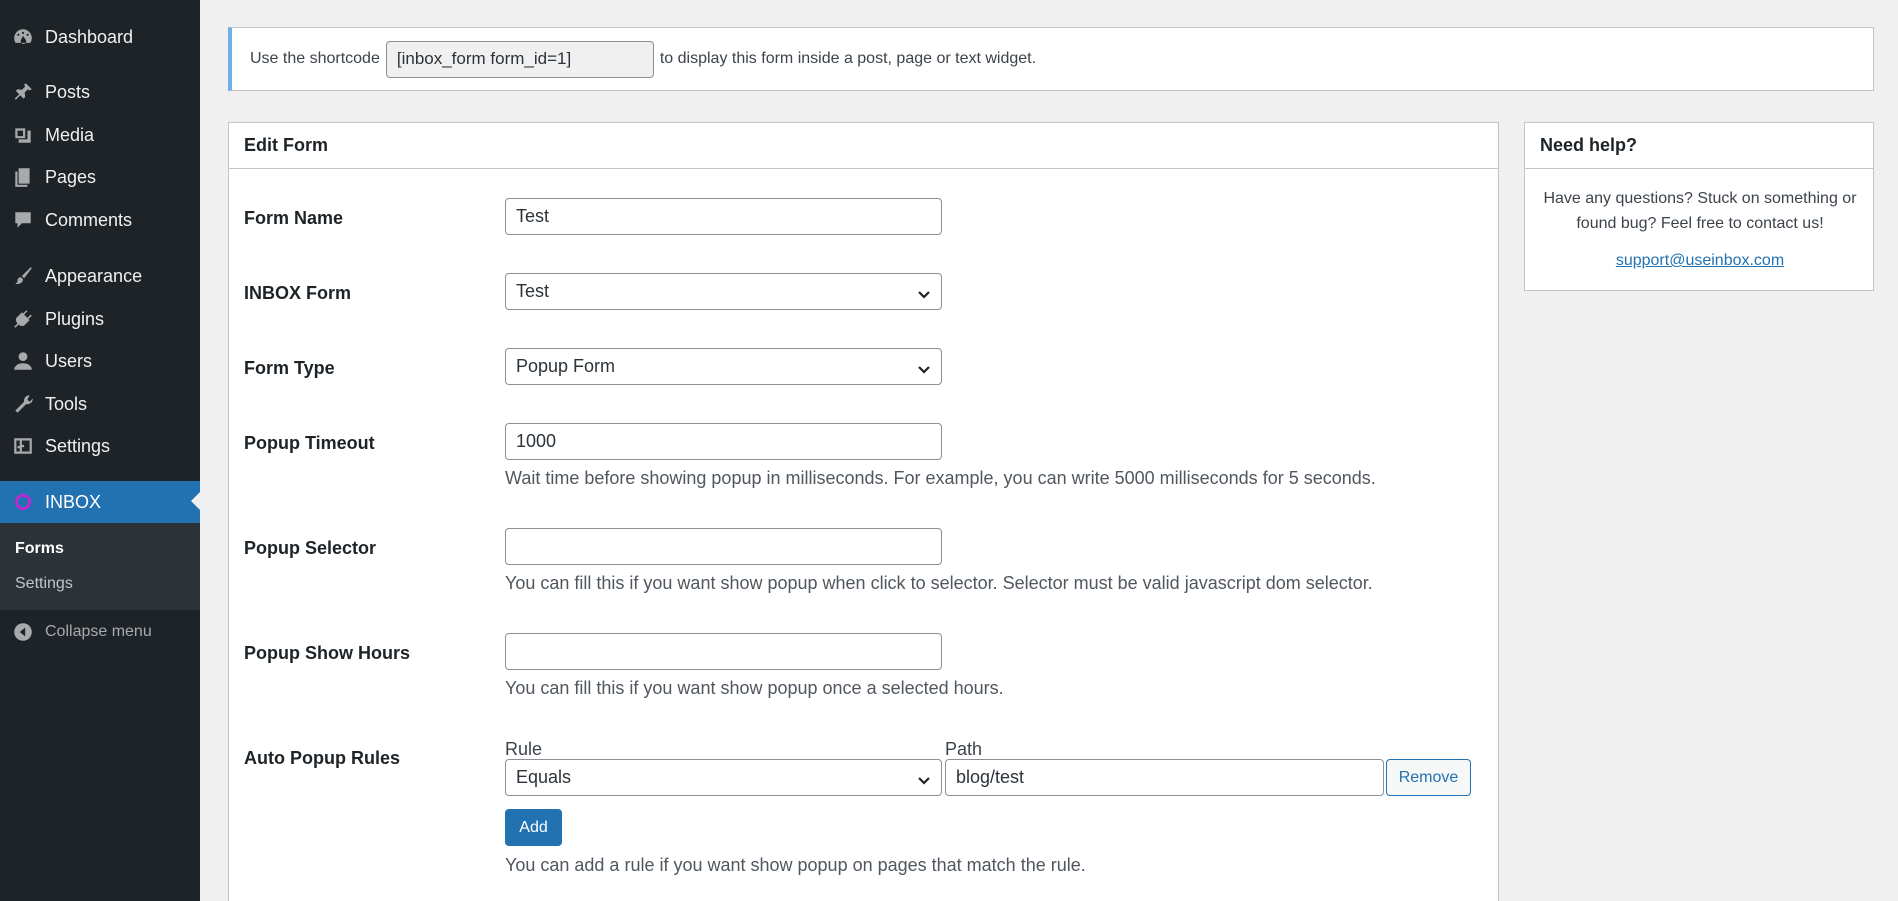 The height and width of the screenshot is (901, 1898). Describe the element at coordinates (23, 135) in the screenshot. I see `media-icon` at that location.